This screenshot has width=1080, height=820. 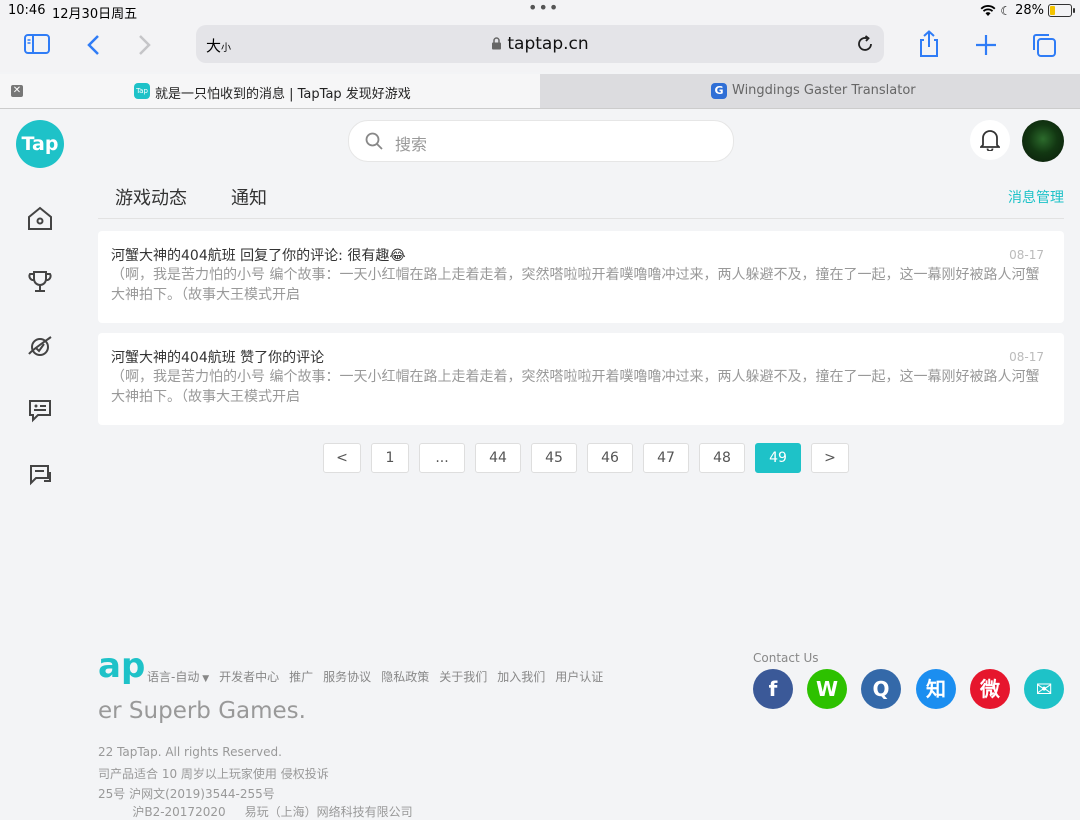 What do you see at coordinates (249, 197) in the screenshot?
I see `tab-notifications: 通知` at bounding box center [249, 197].